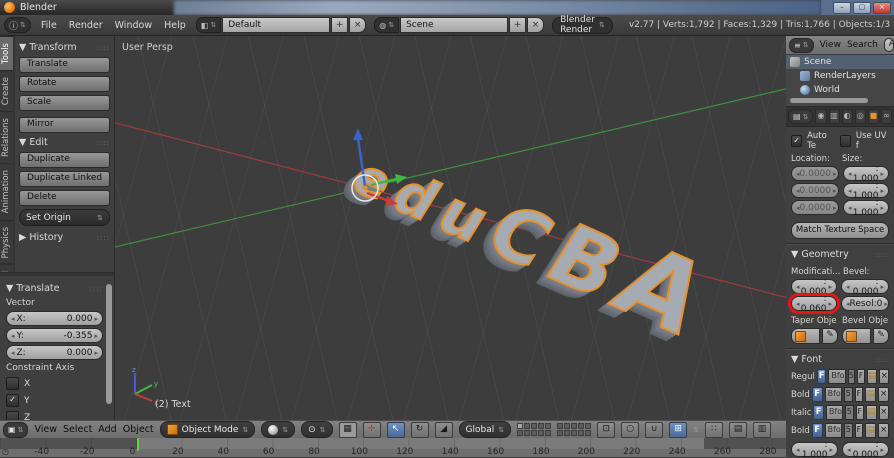  What do you see at coordinates (815, 207) in the screenshot?
I see `texspace-loc-z-field: ◂ 0.0000 ▸` at bounding box center [815, 207].